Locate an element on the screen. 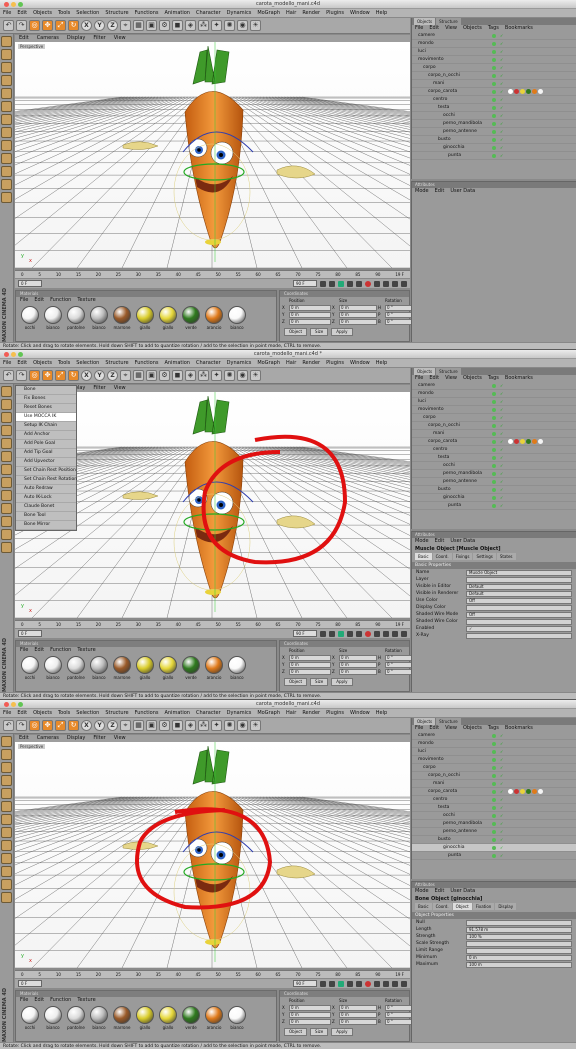  move-key-icon is located at coordinates (395, 283).